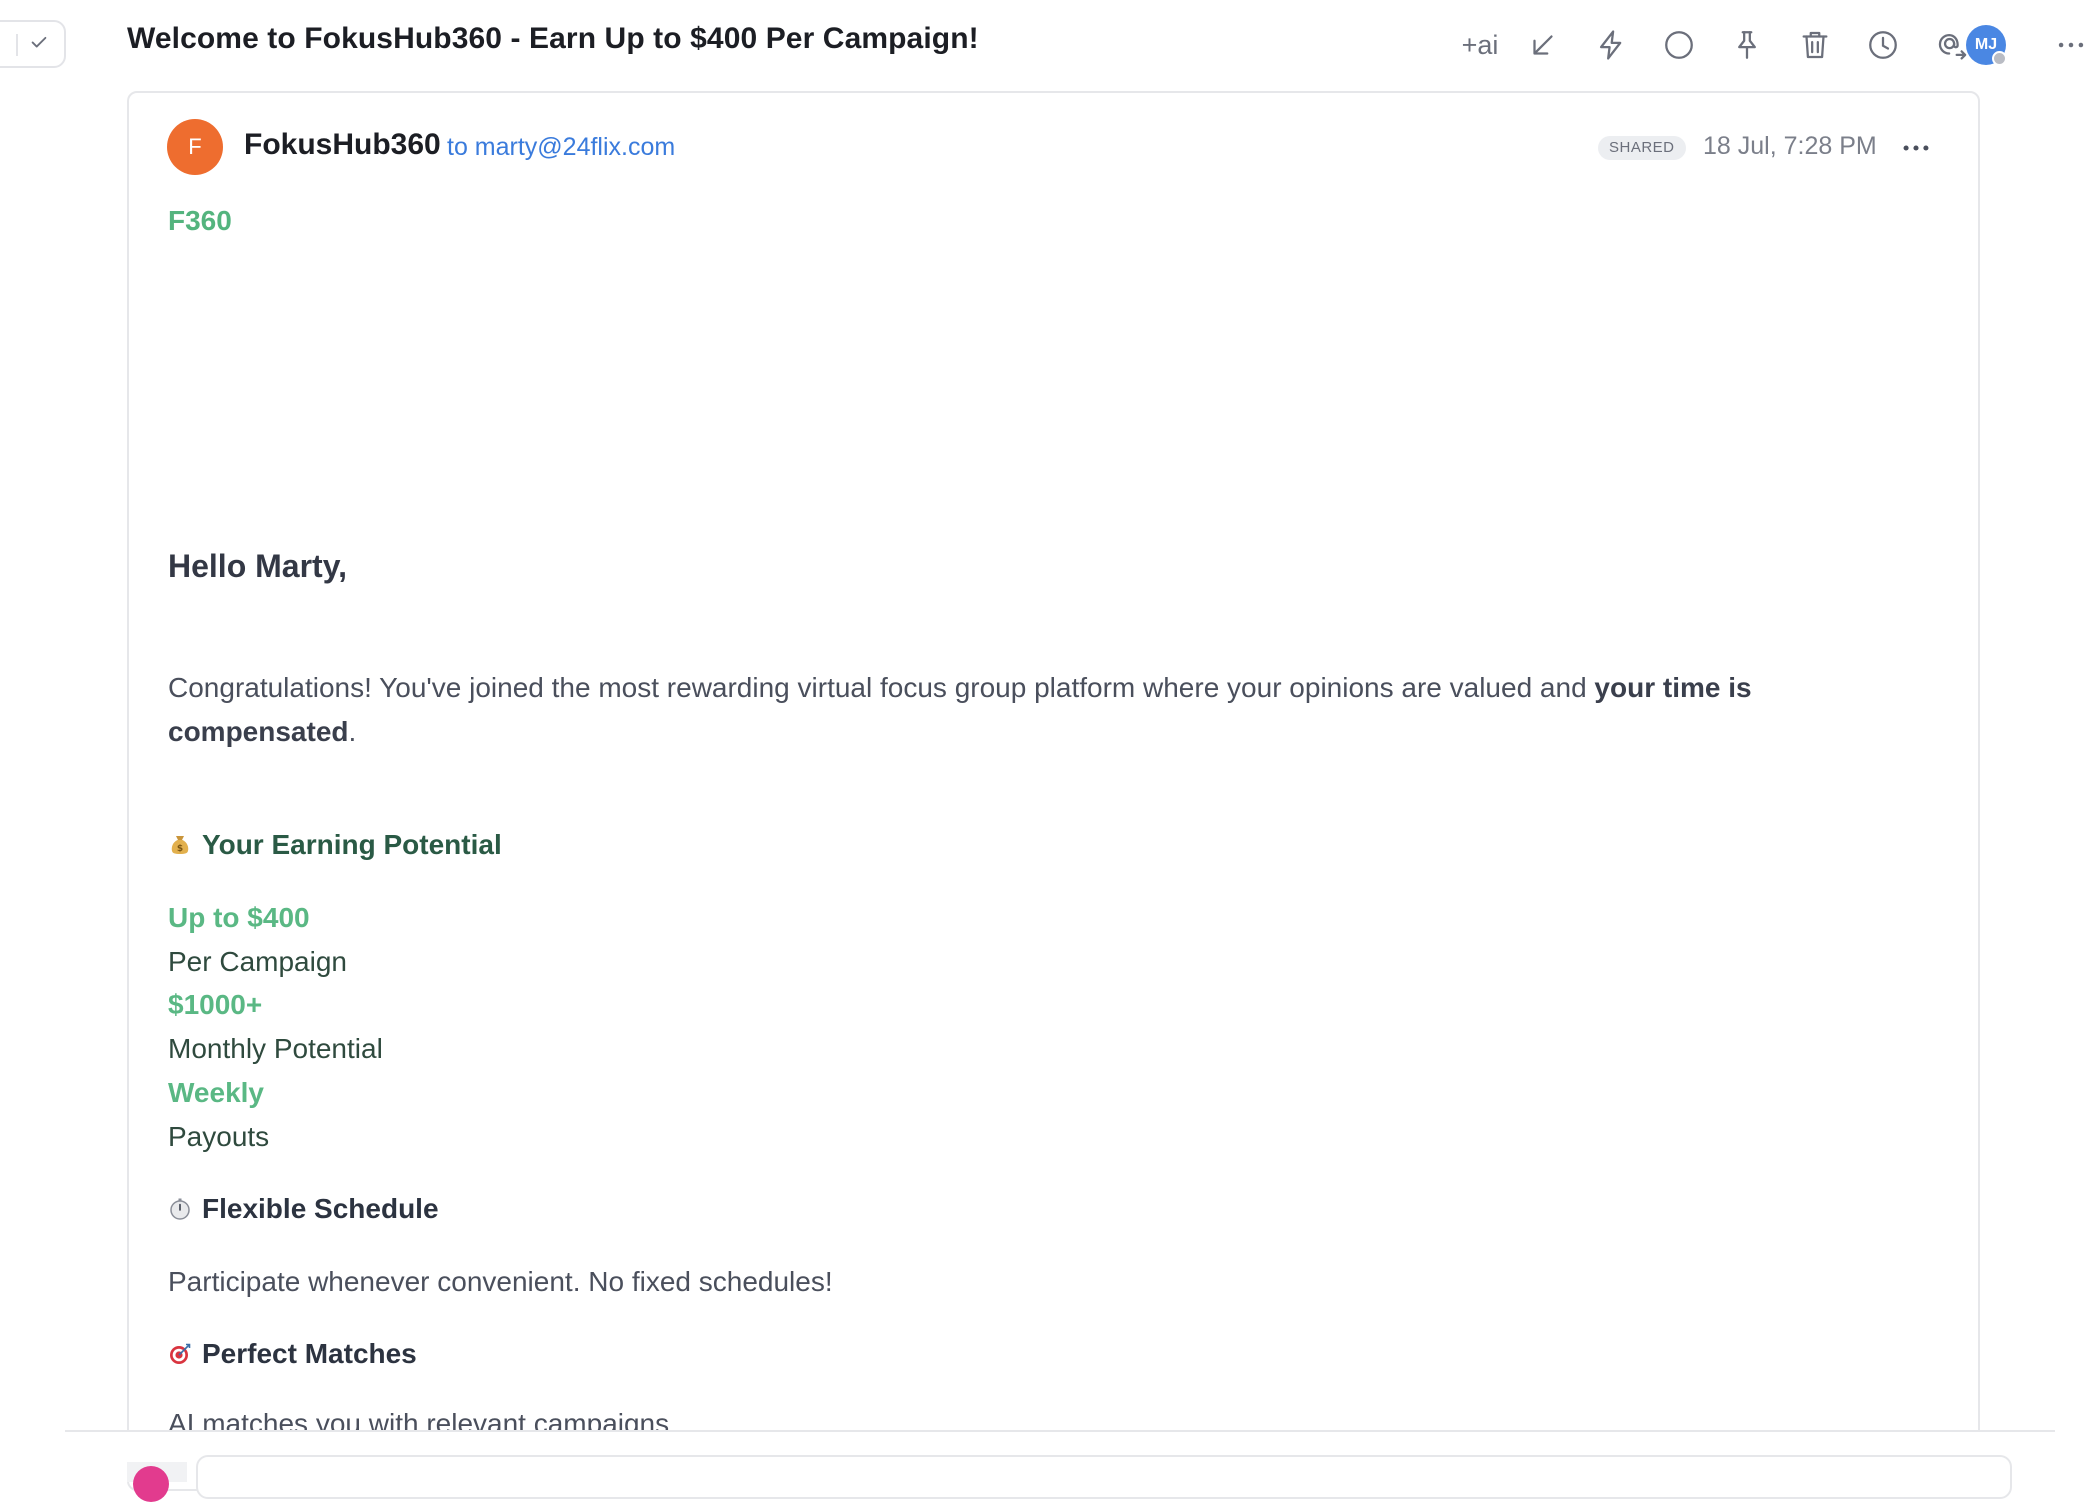  Describe the element at coordinates (1104, 1477) in the screenshot. I see `reply-input` at that location.